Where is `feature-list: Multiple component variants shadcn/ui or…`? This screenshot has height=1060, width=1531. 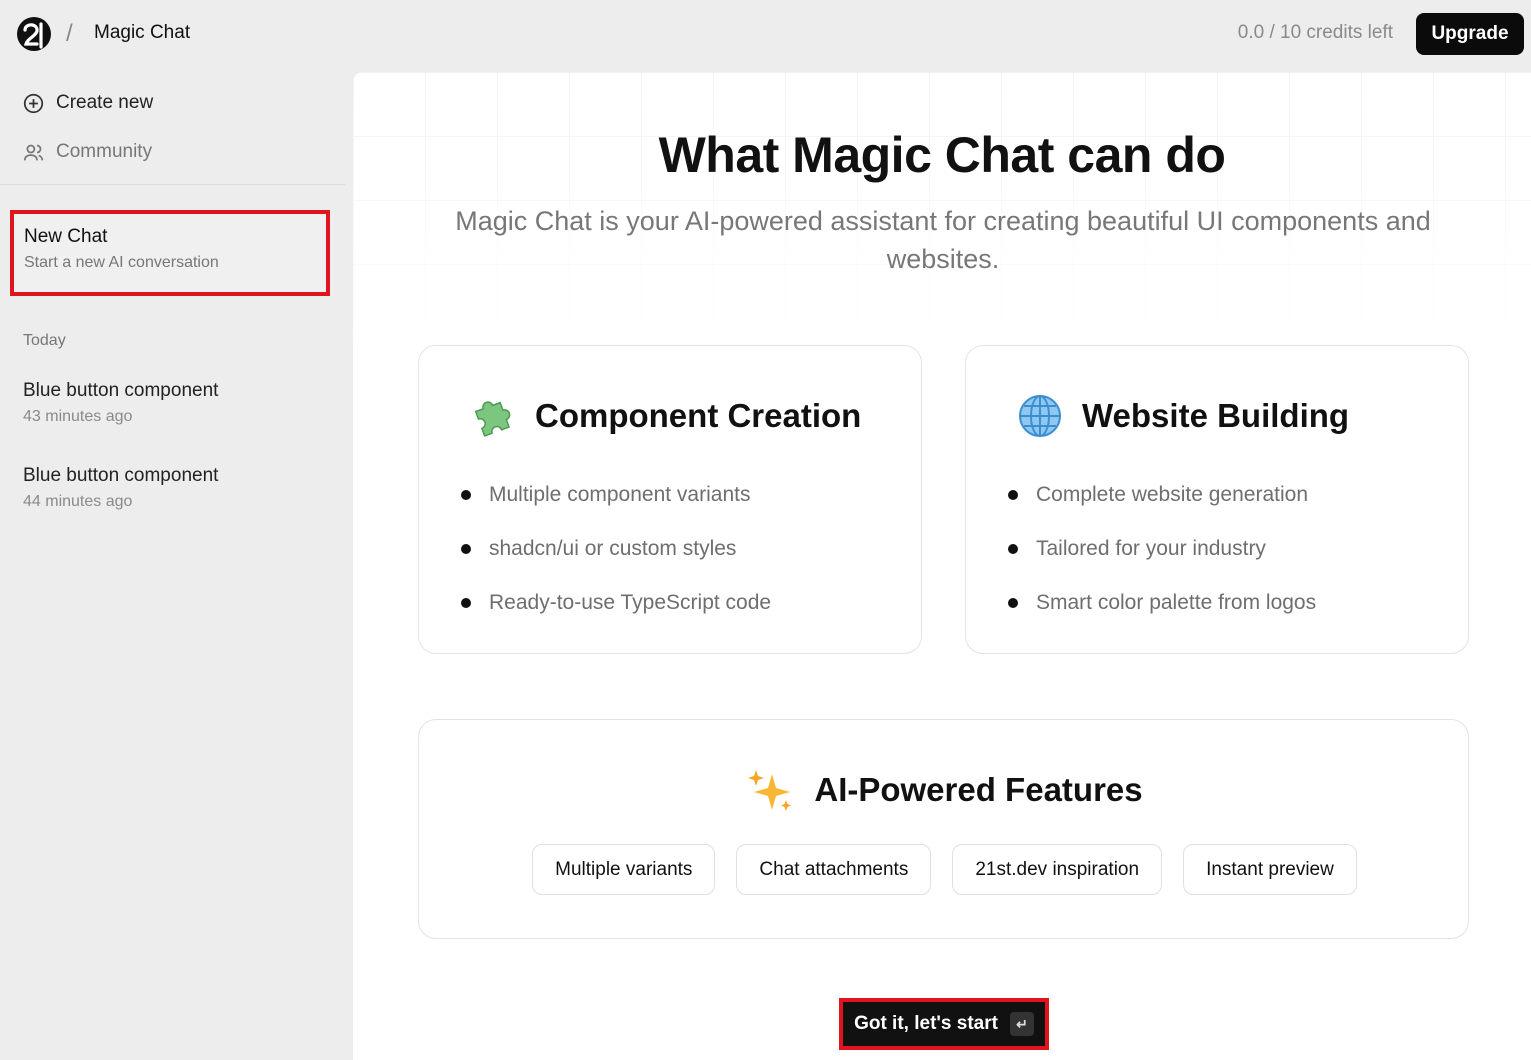
feature-list: Multiple component variants shadcn/ui or… is located at coordinates (616, 549).